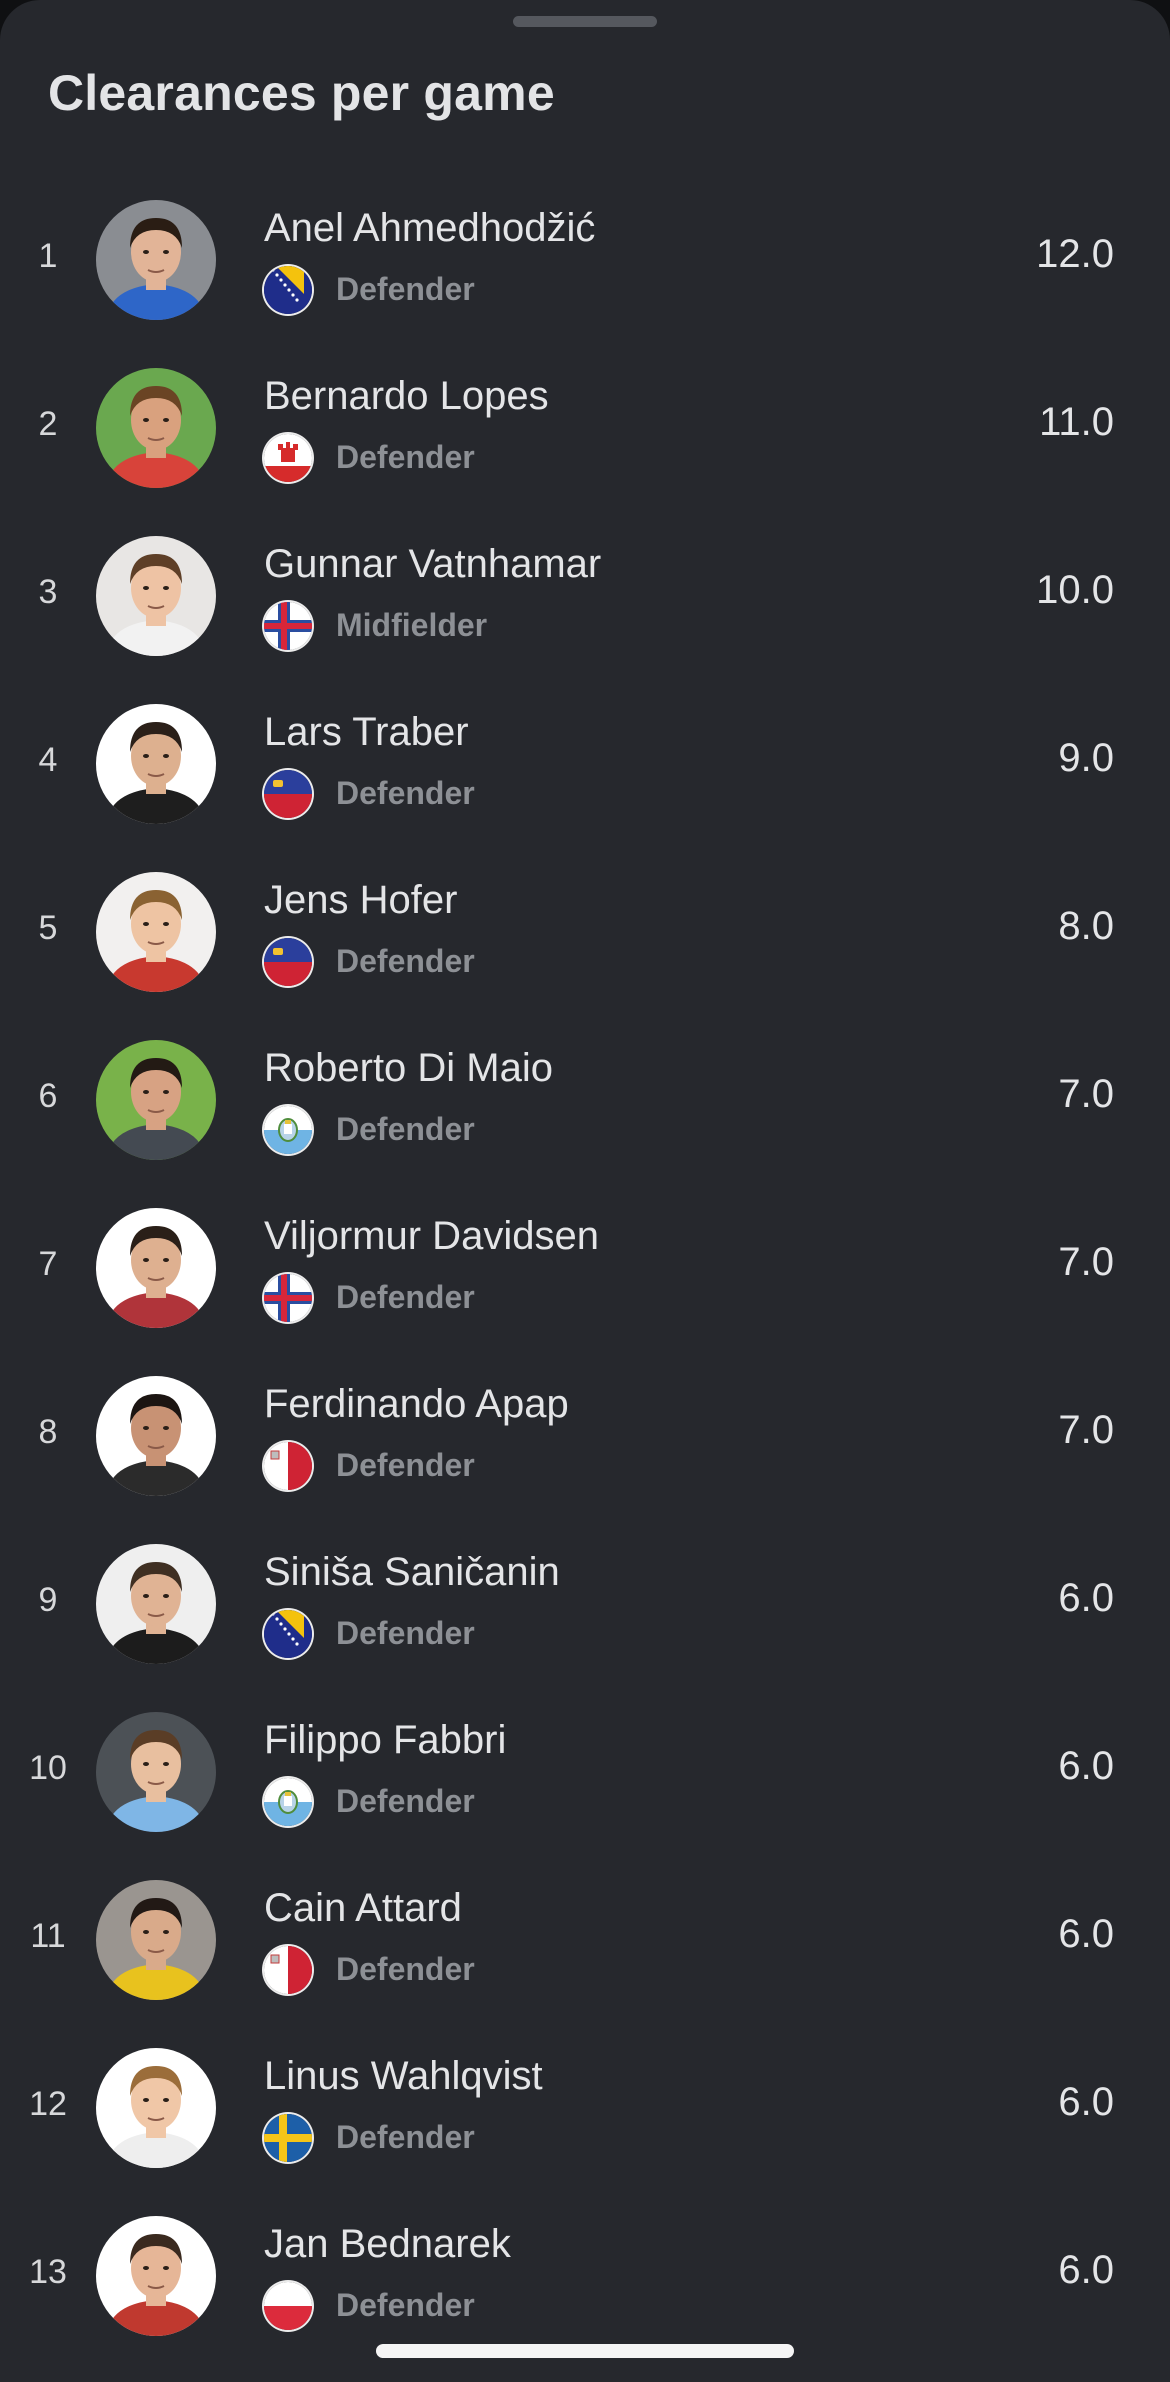  What do you see at coordinates (585, 1100) in the screenshot?
I see `player-row: 6 Roberto Di Maio Defender 7.0` at bounding box center [585, 1100].